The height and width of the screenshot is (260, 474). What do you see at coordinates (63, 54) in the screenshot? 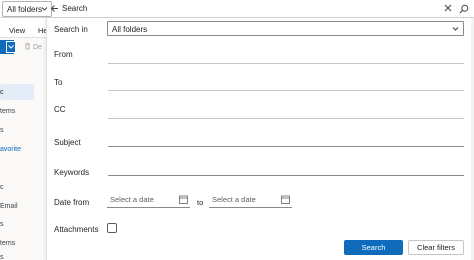
I see `from-label: From` at bounding box center [63, 54].